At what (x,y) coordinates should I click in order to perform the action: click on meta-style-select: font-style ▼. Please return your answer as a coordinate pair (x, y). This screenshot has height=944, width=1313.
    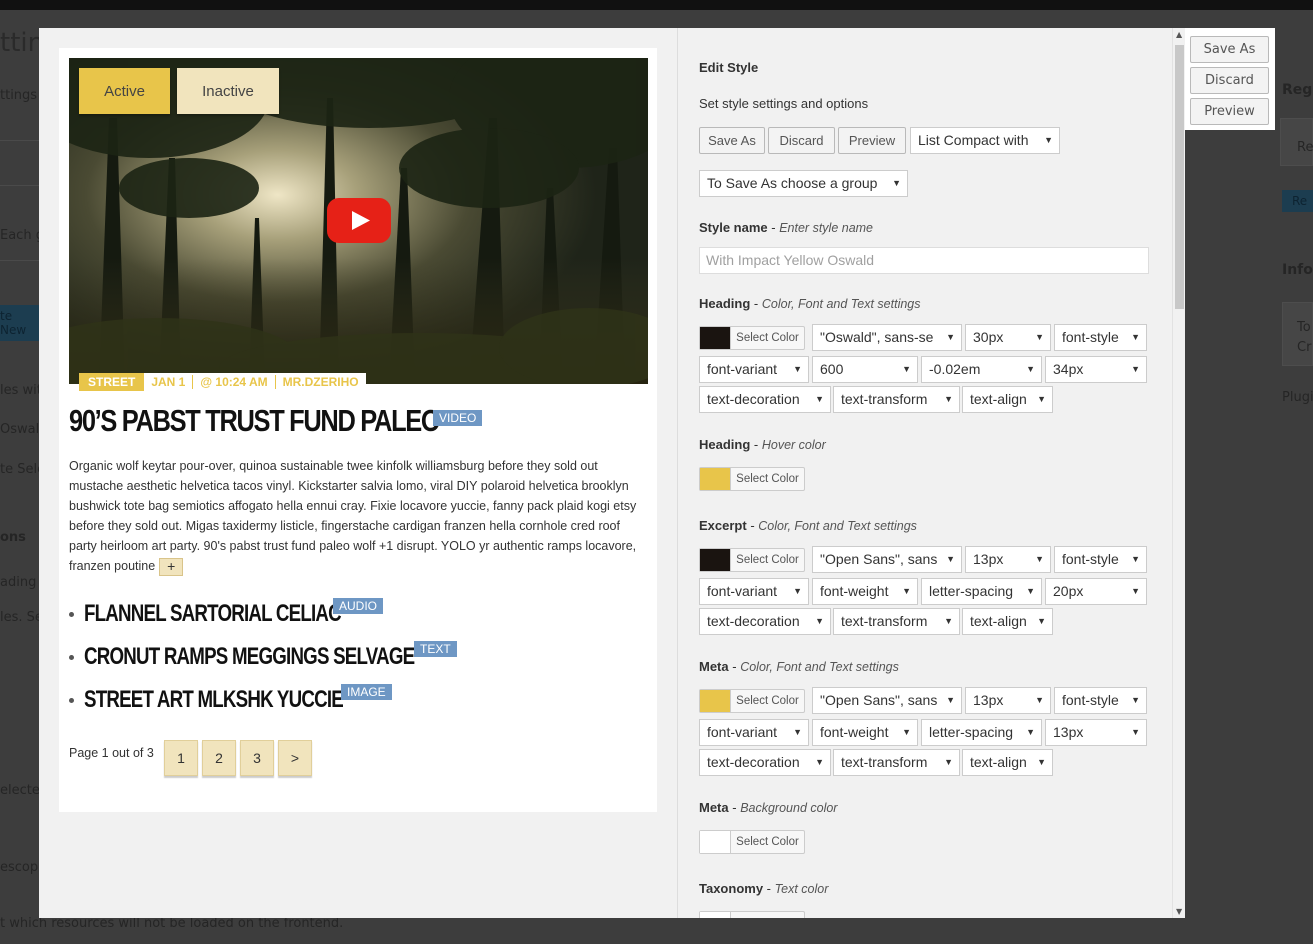
    Looking at the image, I should click on (1100, 700).